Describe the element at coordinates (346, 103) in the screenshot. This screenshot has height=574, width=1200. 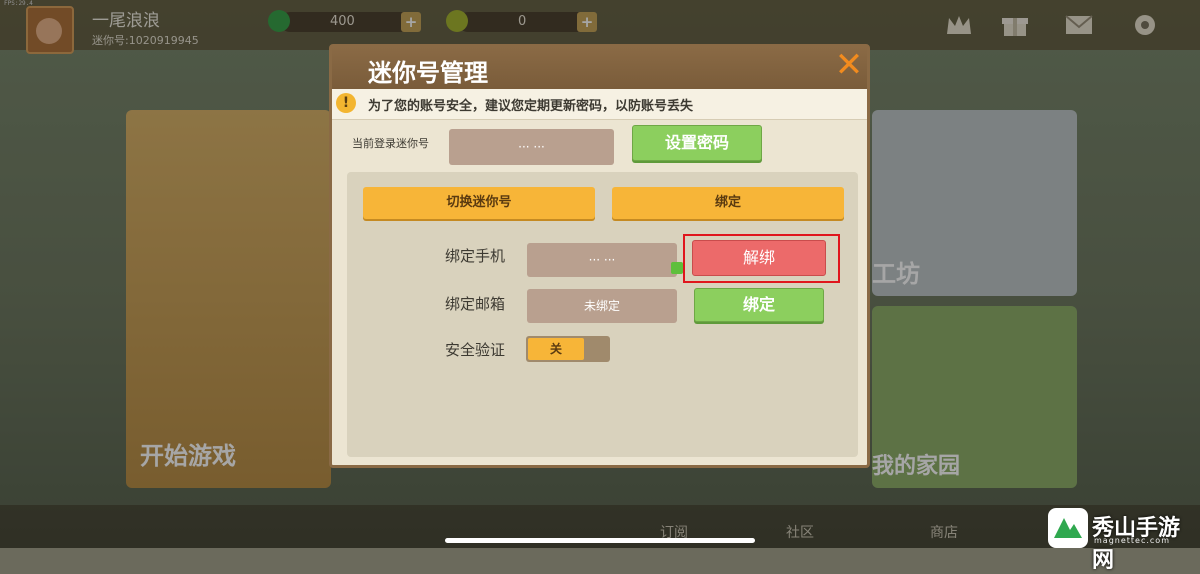
I see `warning-icon: !` at that location.